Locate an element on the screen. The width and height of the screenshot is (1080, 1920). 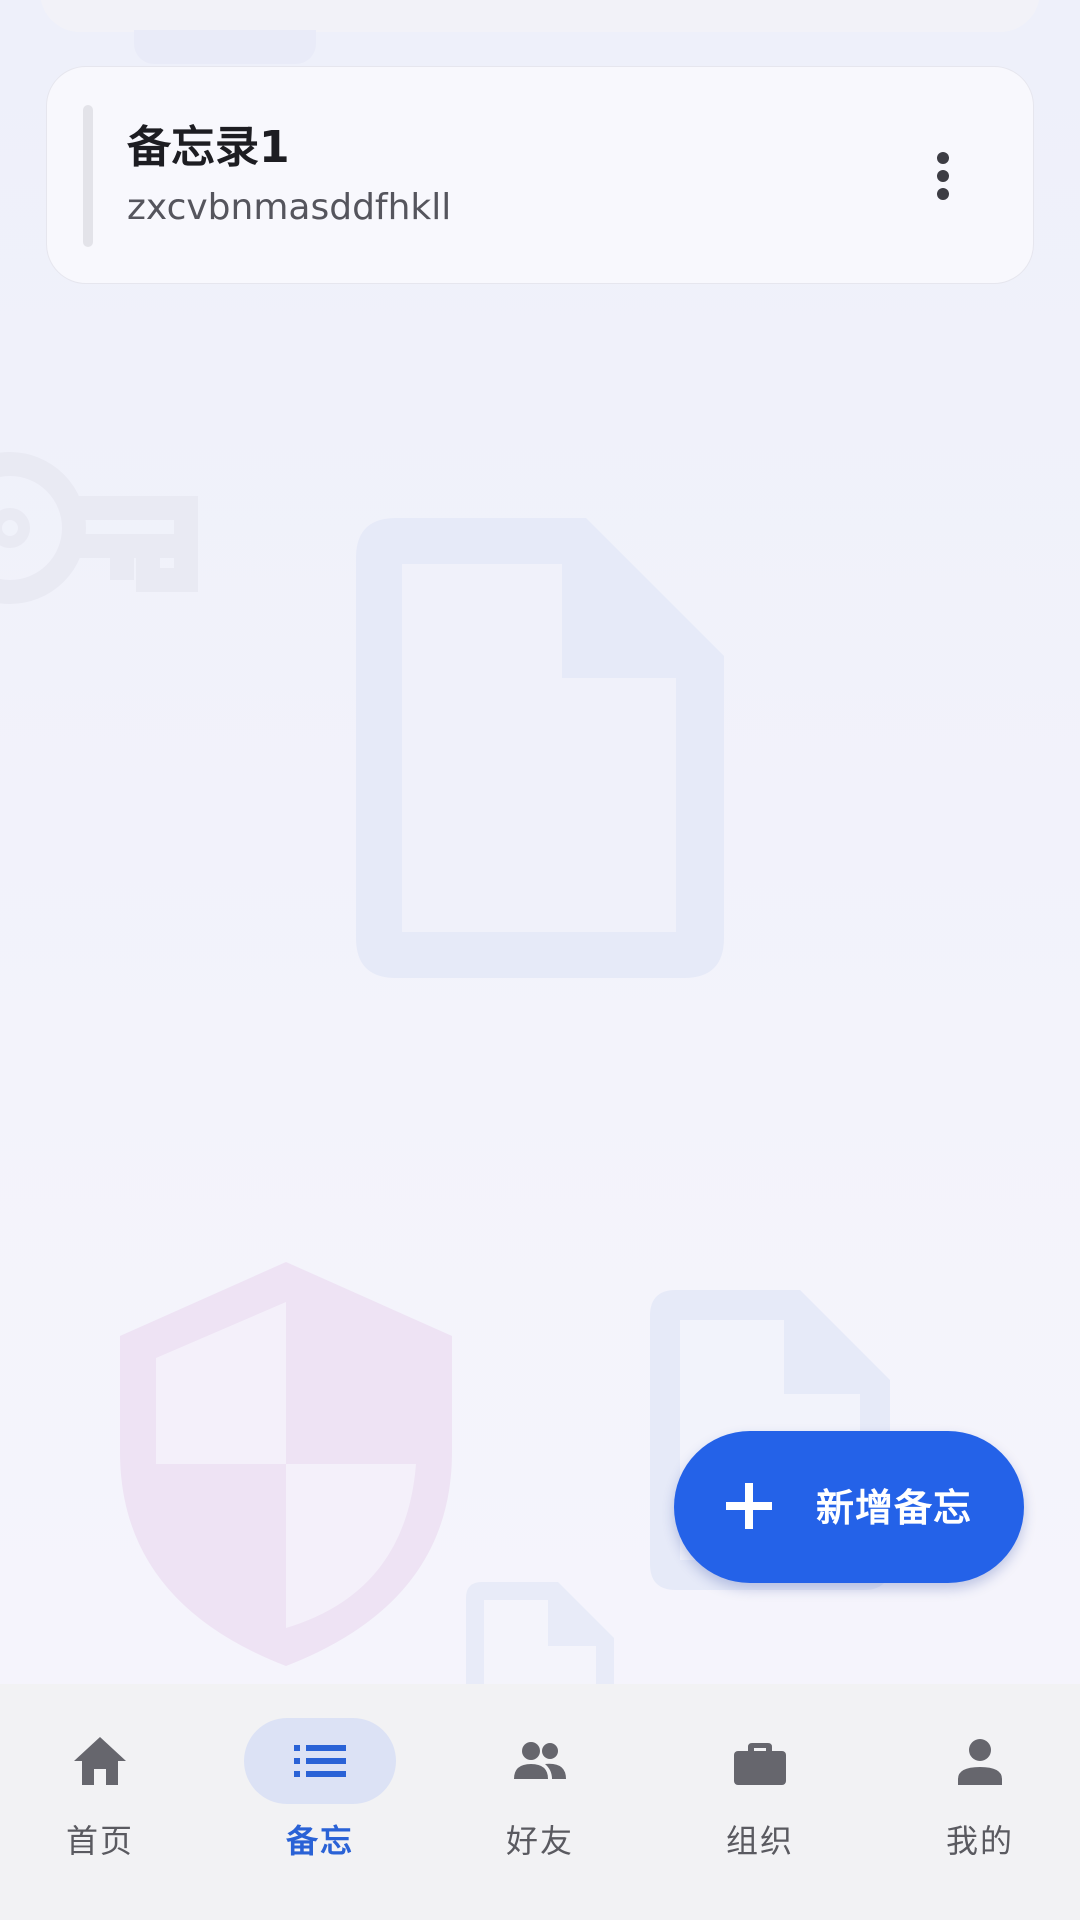
people-icon is located at coordinates (540, 1760).